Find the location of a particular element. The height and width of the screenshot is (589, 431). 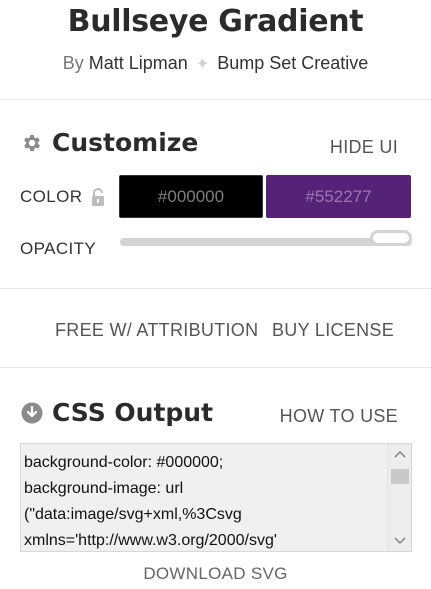

how-to-use-link: HOW TO USE is located at coordinates (339, 416).